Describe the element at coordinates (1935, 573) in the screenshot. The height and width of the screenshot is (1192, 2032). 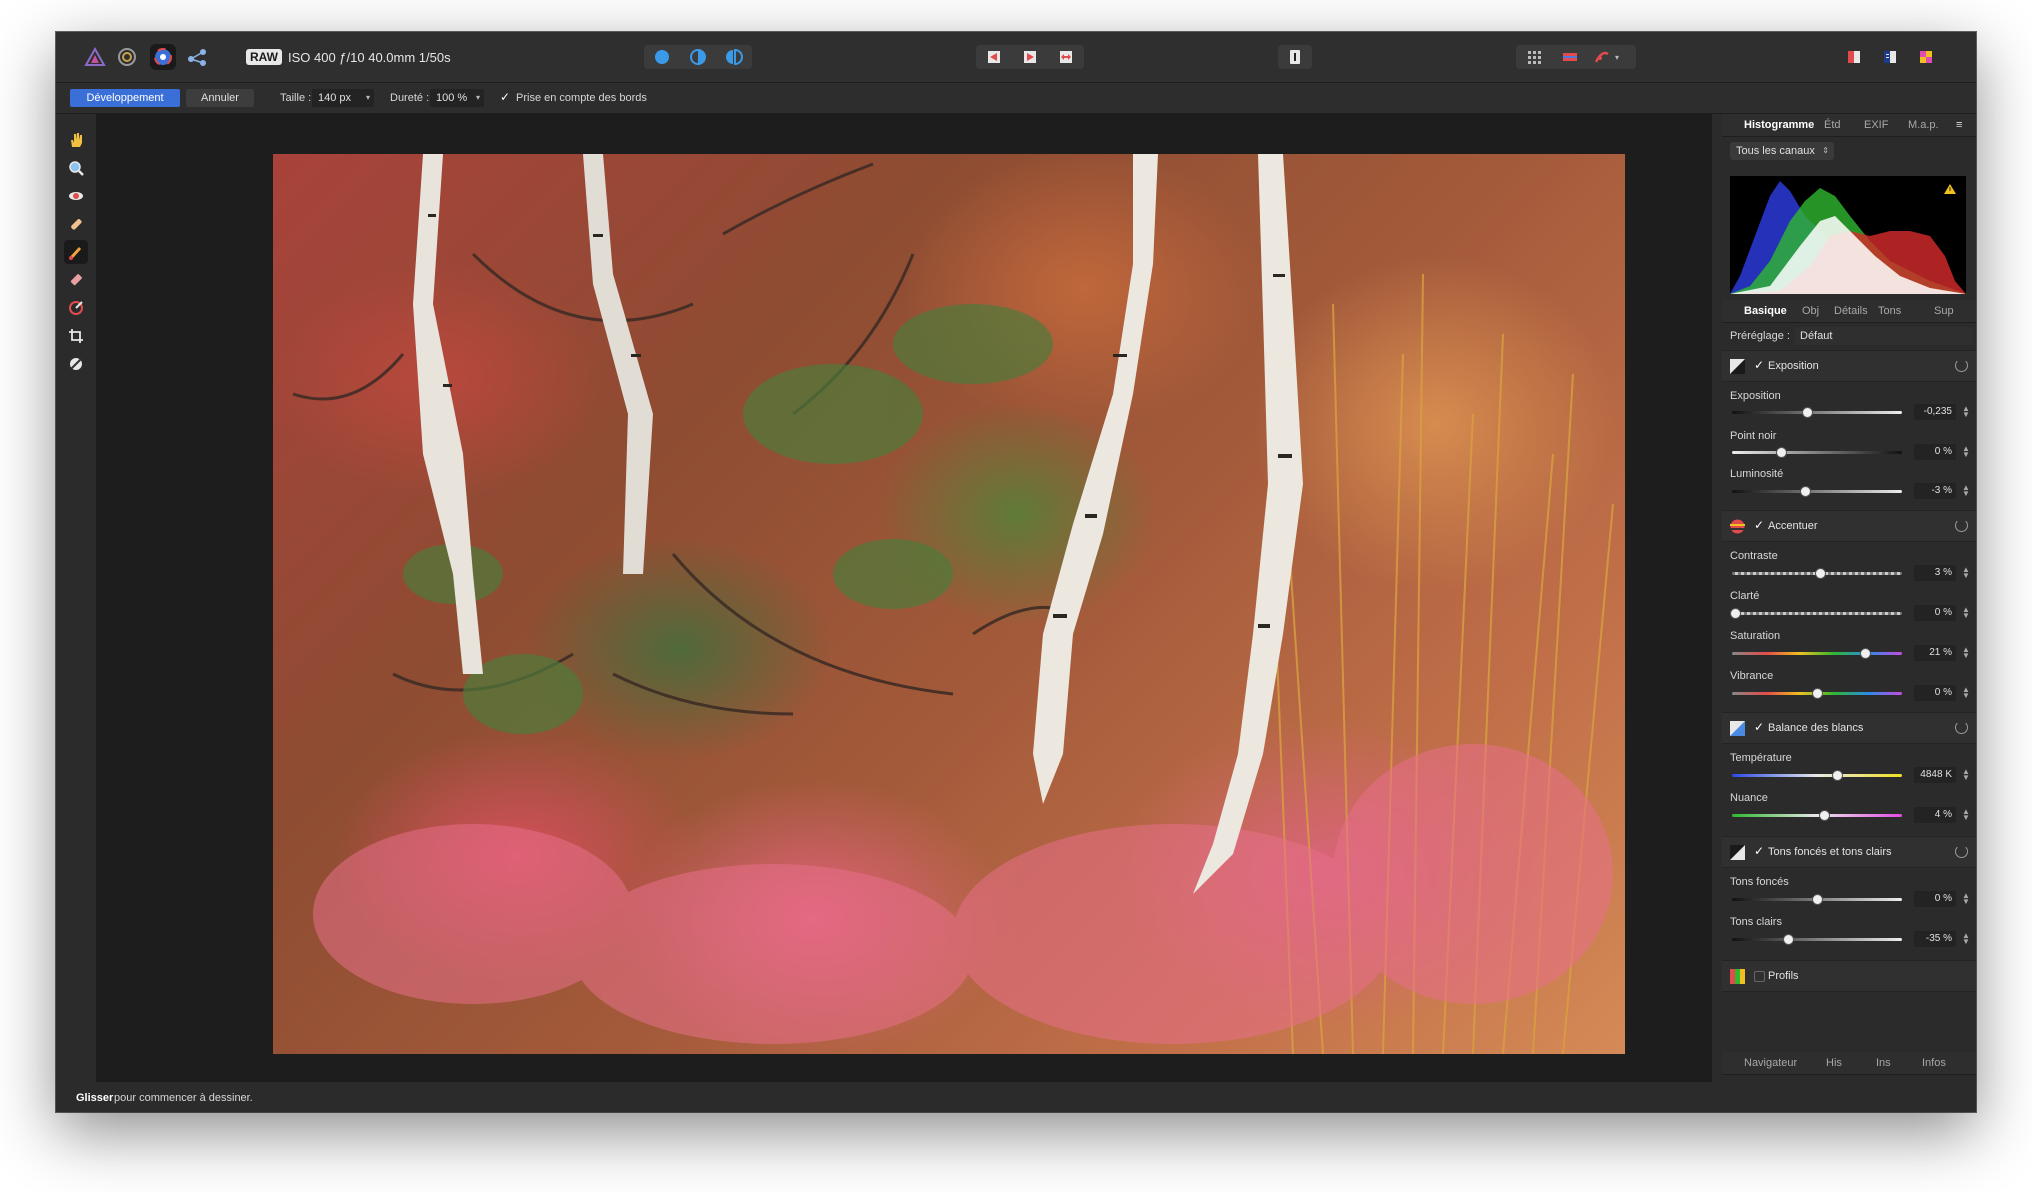
I see `contrast-value: 3 %` at that location.